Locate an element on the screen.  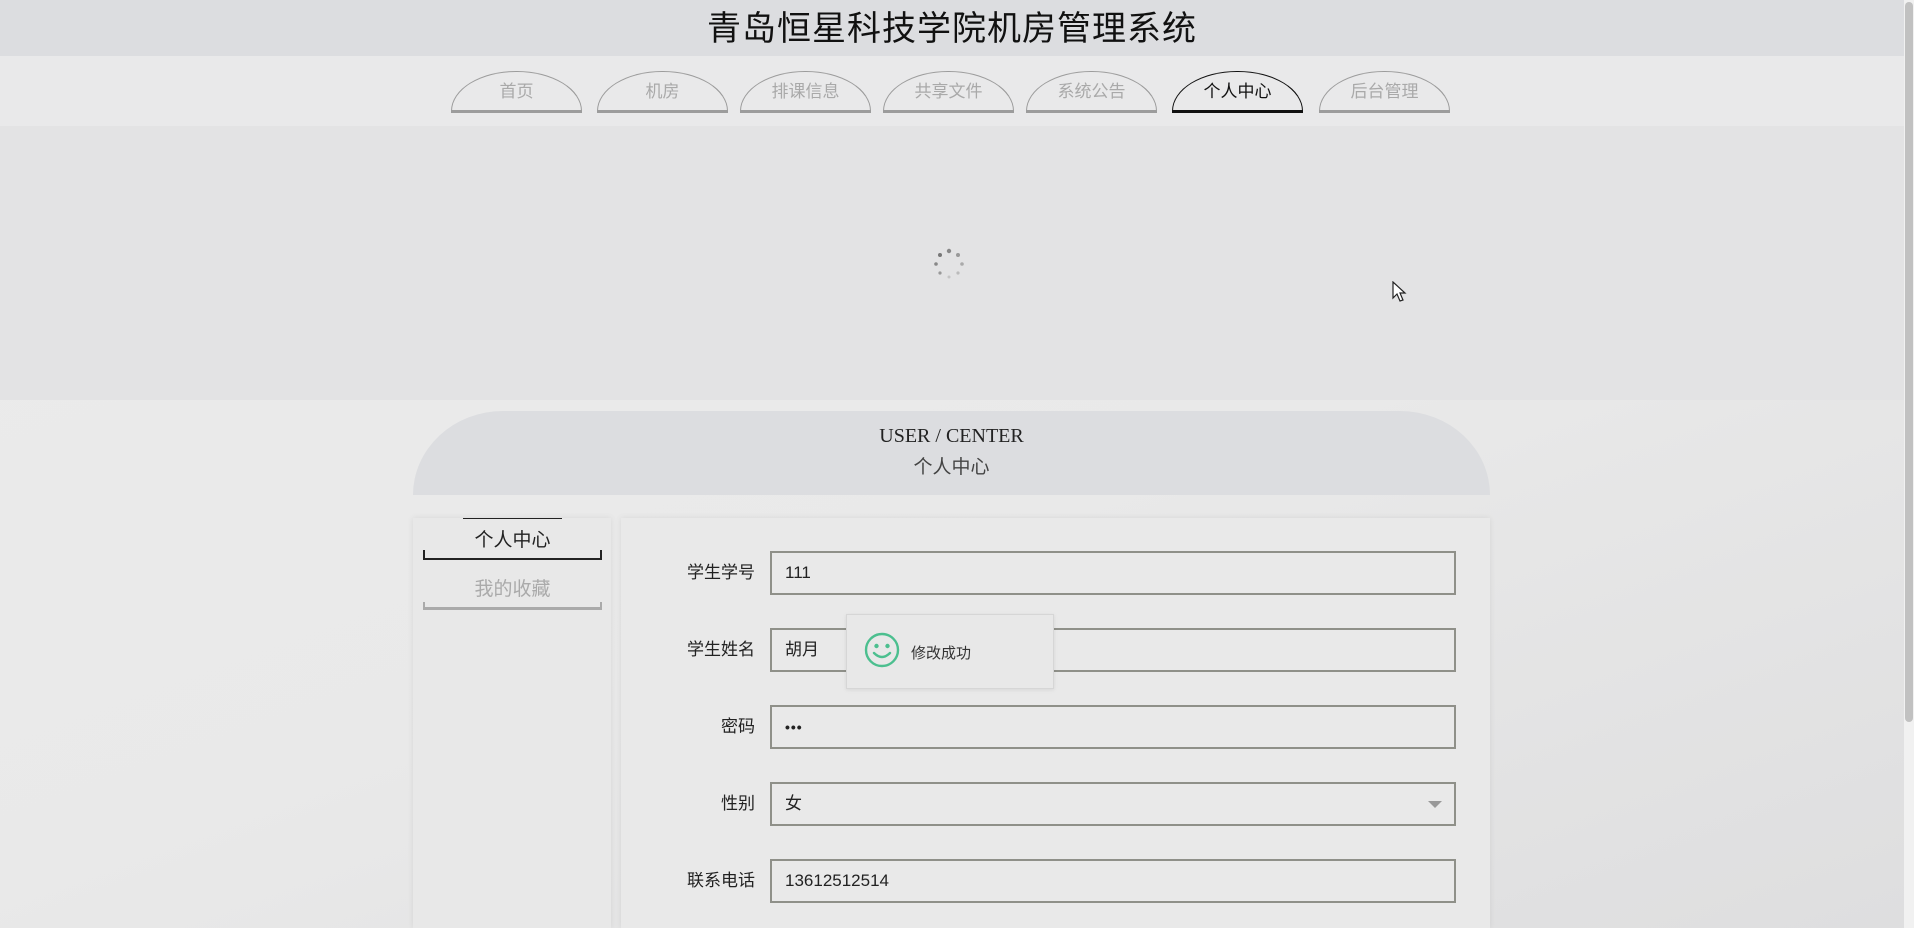
page-scrollbar is located at coordinates (1909, 464).